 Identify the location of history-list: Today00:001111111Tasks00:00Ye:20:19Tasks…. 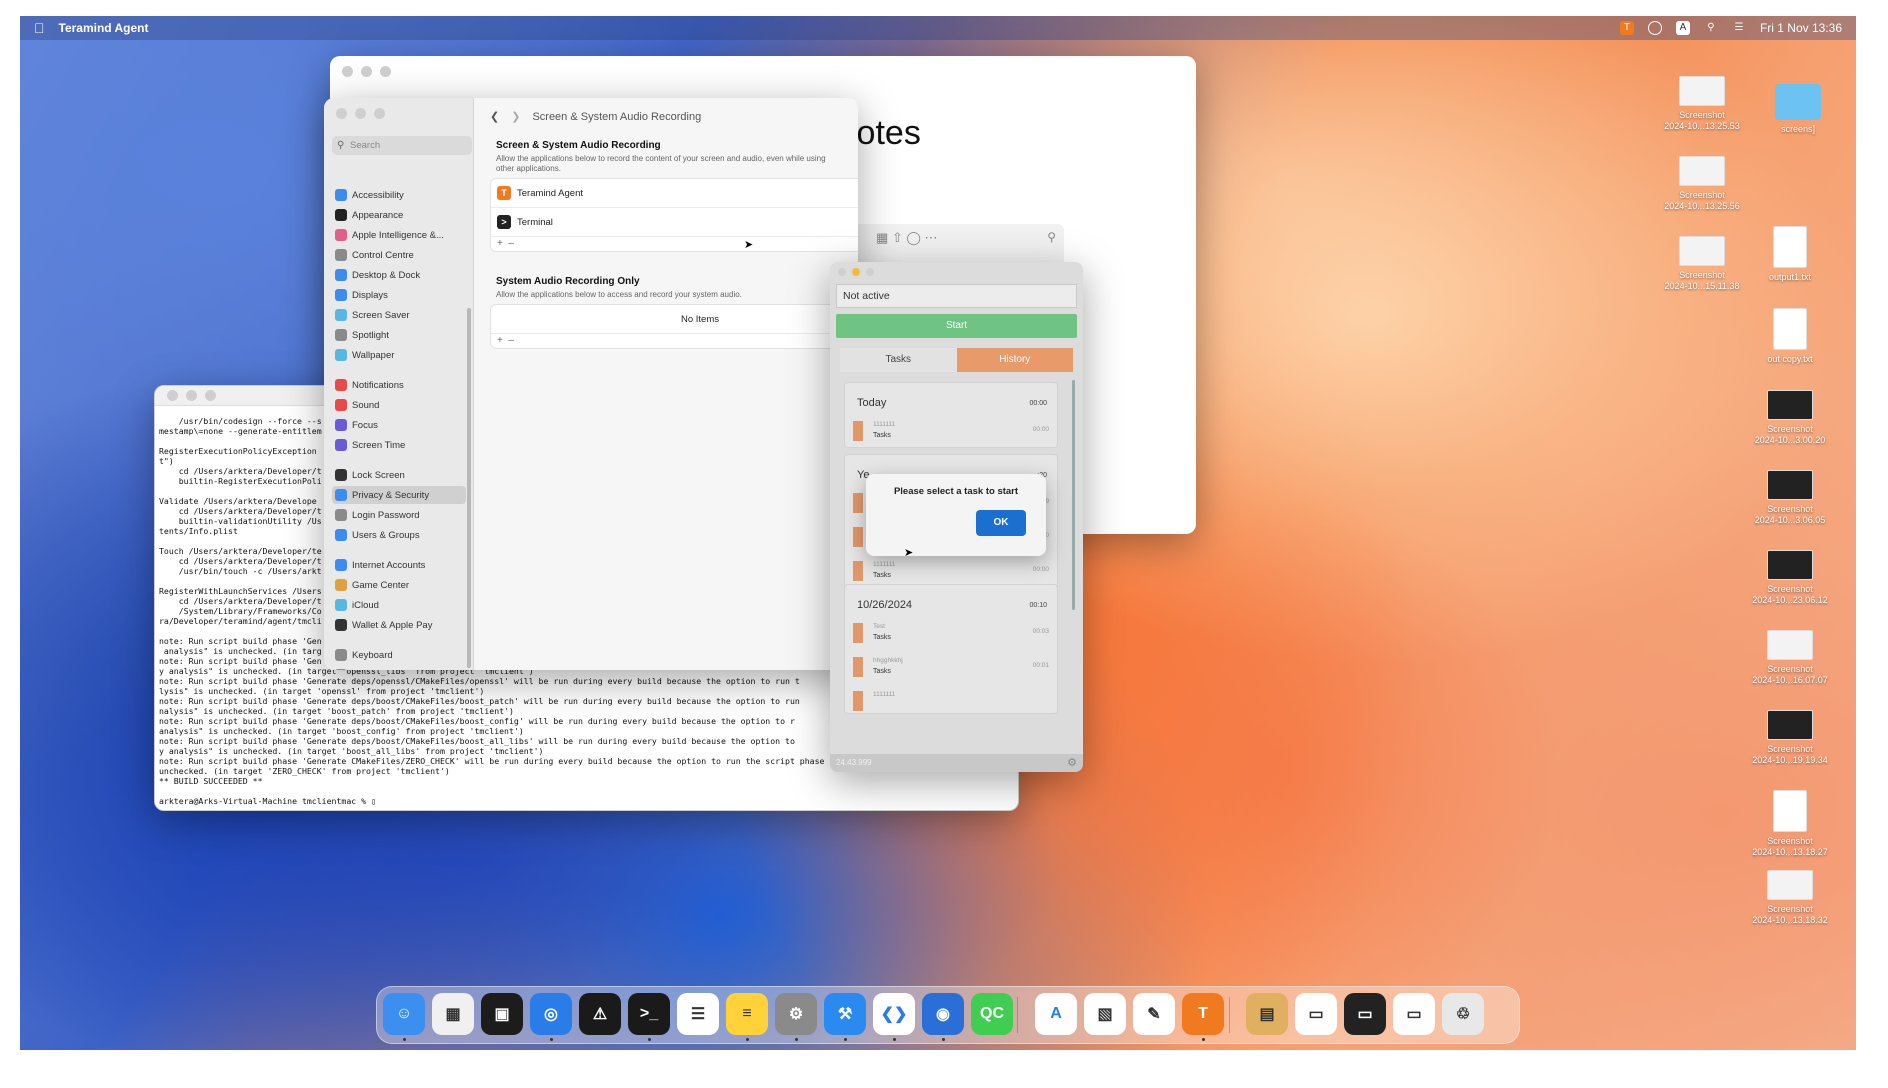
(955, 559).